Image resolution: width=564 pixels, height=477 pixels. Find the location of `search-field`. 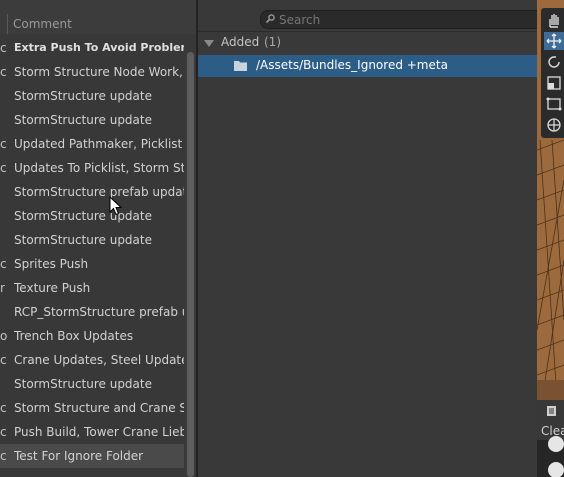

search-field is located at coordinates (399, 19).